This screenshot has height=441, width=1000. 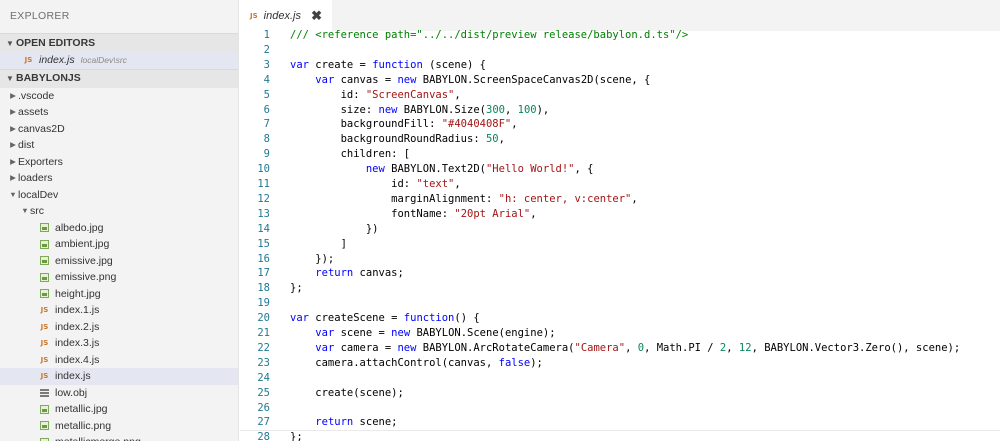 I want to click on code-line: 18};, so click(x=620, y=288).